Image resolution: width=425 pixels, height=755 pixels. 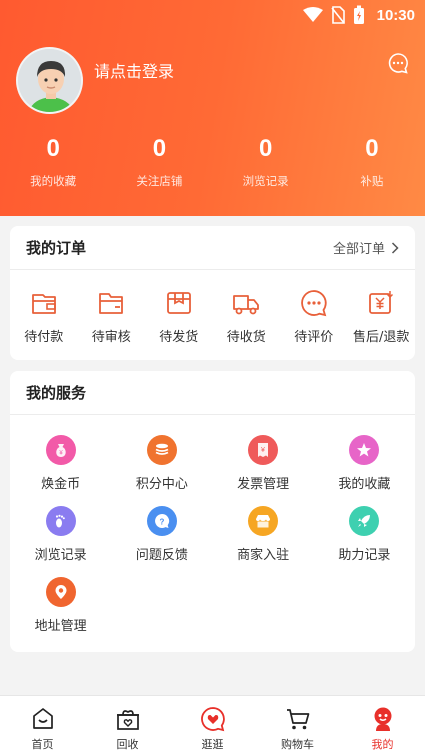 I want to click on wifi-icon, so click(x=312, y=14).